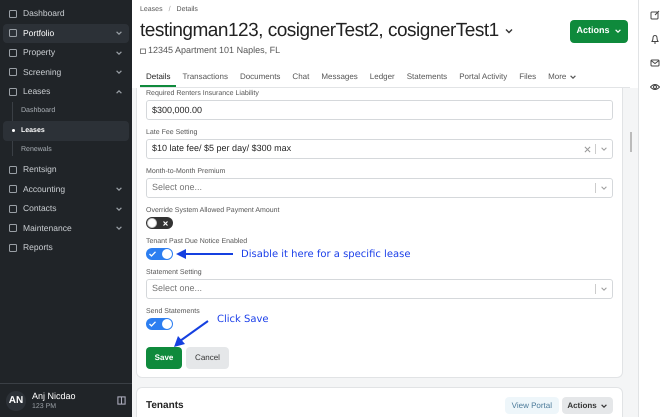  I want to click on x-icon, so click(165, 223).